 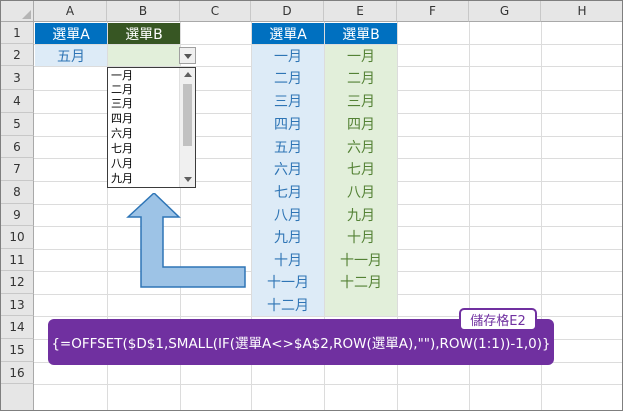 What do you see at coordinates (433, 11) in the screenshot?
I see `column-header-f: F` at bounding box center [433, 11].